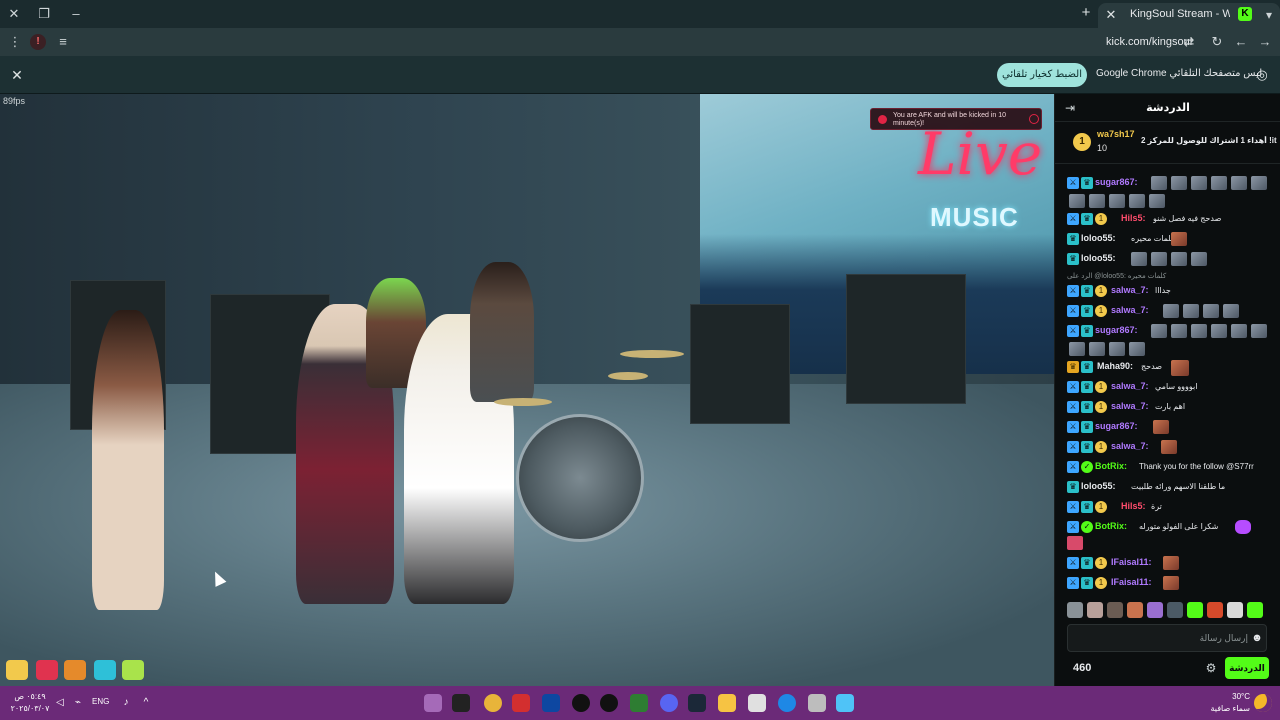  What do you see at coordinates (78, 703) in the screenshot?
I see `network-icon: ⌁` at bounding box center [78, 703].